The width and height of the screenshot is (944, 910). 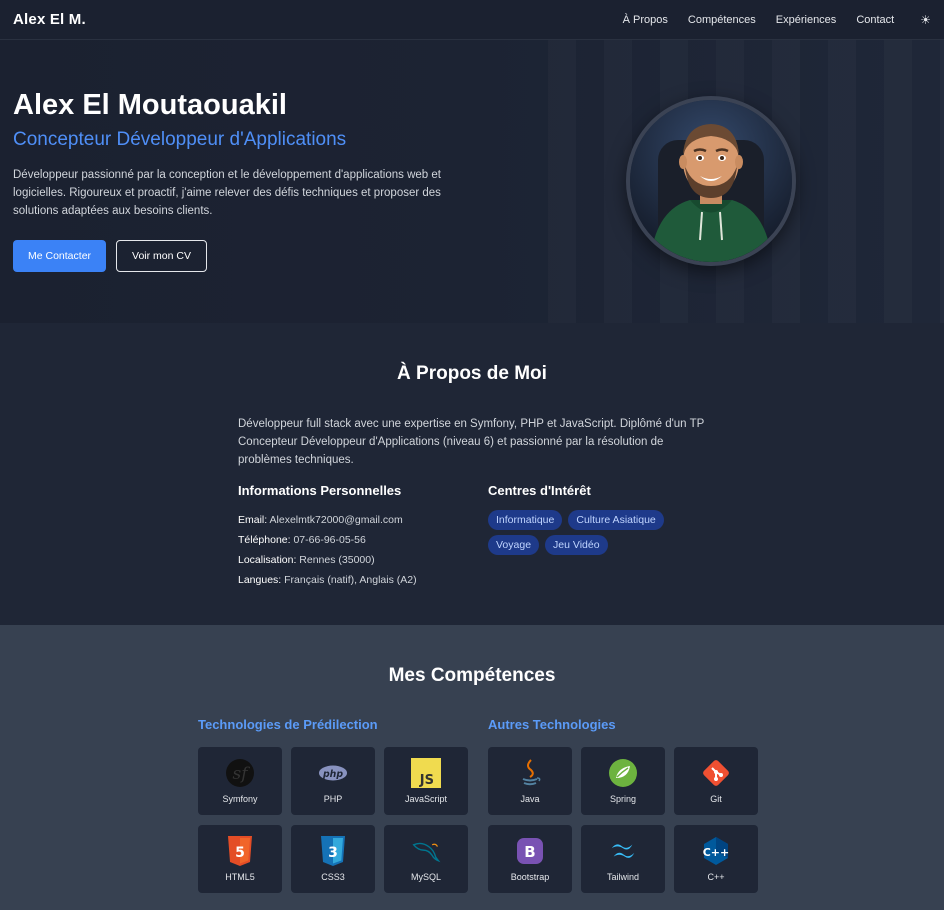 I want to click on html5-icon: 5, so click(x=240, y=851).